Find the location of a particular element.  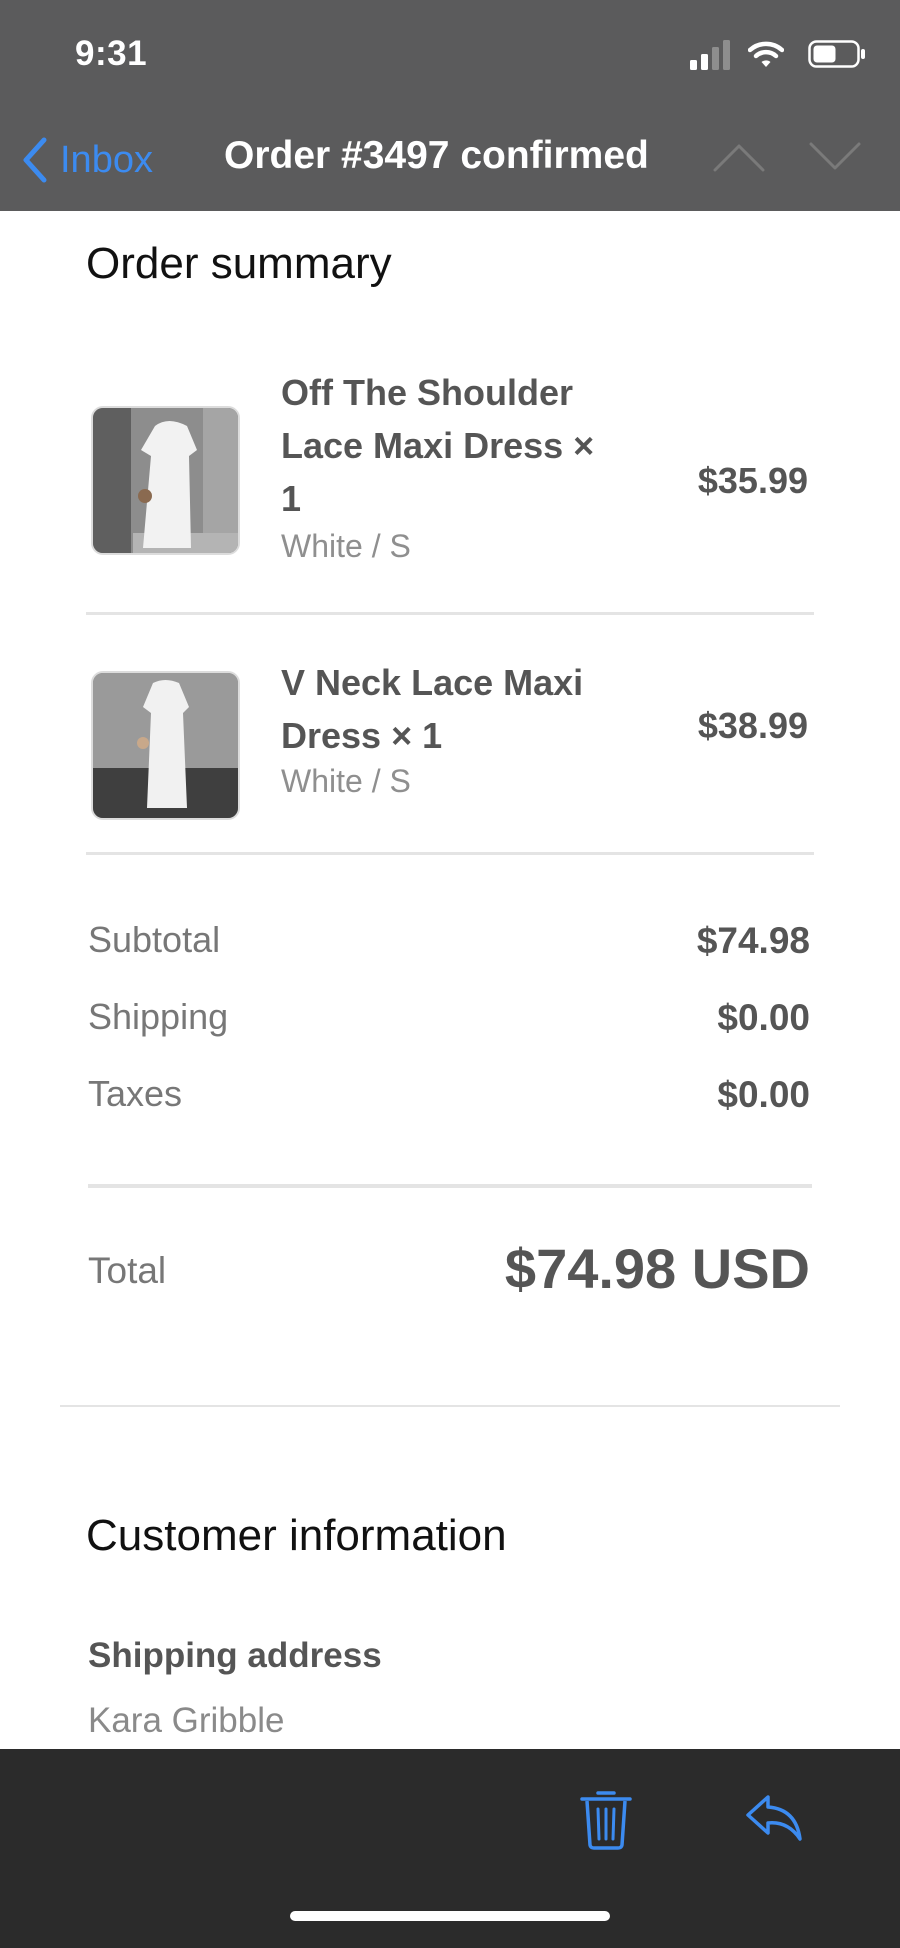

taxes-value: $0.00 is located at coordinates (763, 1094).